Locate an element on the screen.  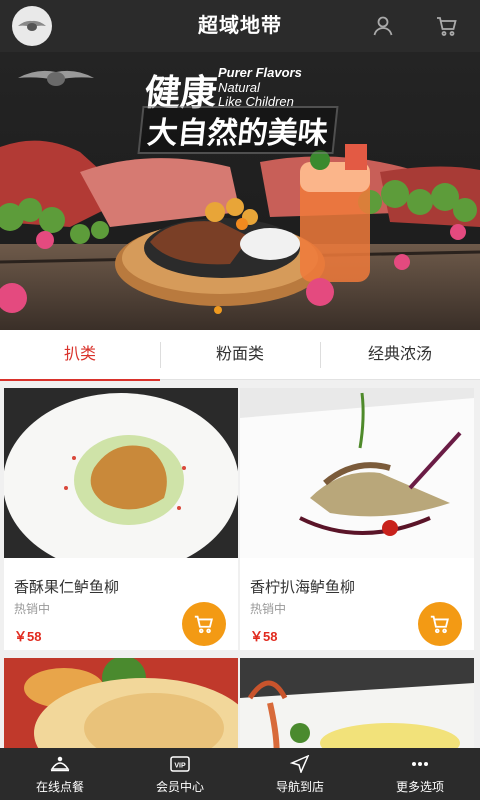
nav-member-center: VIP 会员中心 is located at coordinates (180, 774).